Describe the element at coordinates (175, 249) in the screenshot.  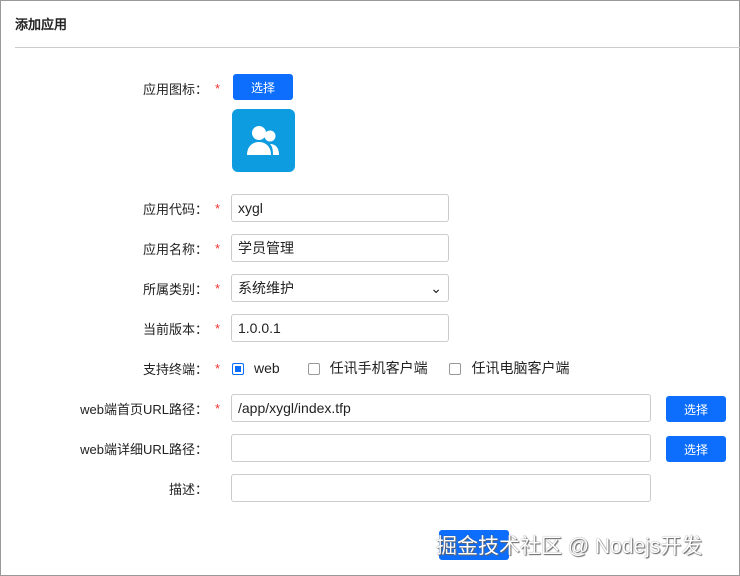
I see `name-label: 应用名称：` at that location.